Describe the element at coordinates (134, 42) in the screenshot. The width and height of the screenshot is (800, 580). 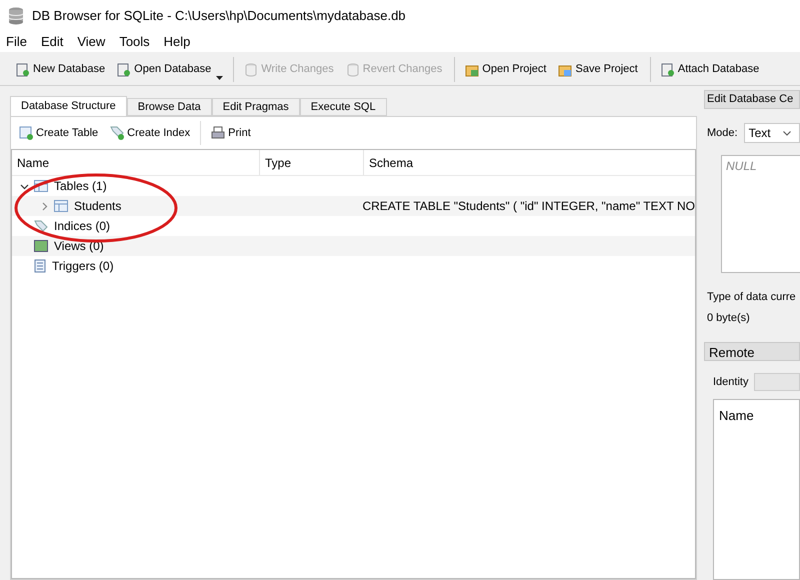
I see `menu-item: Tools` at that location.